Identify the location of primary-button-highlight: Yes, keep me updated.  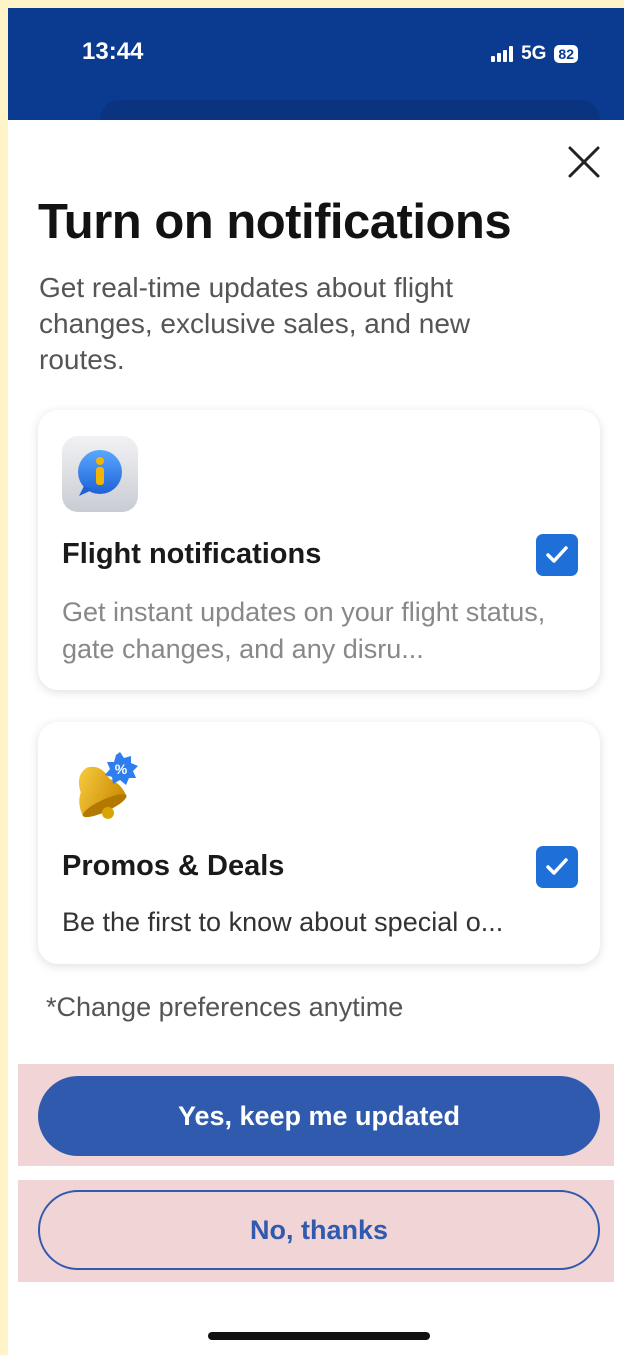
(316, 1115).